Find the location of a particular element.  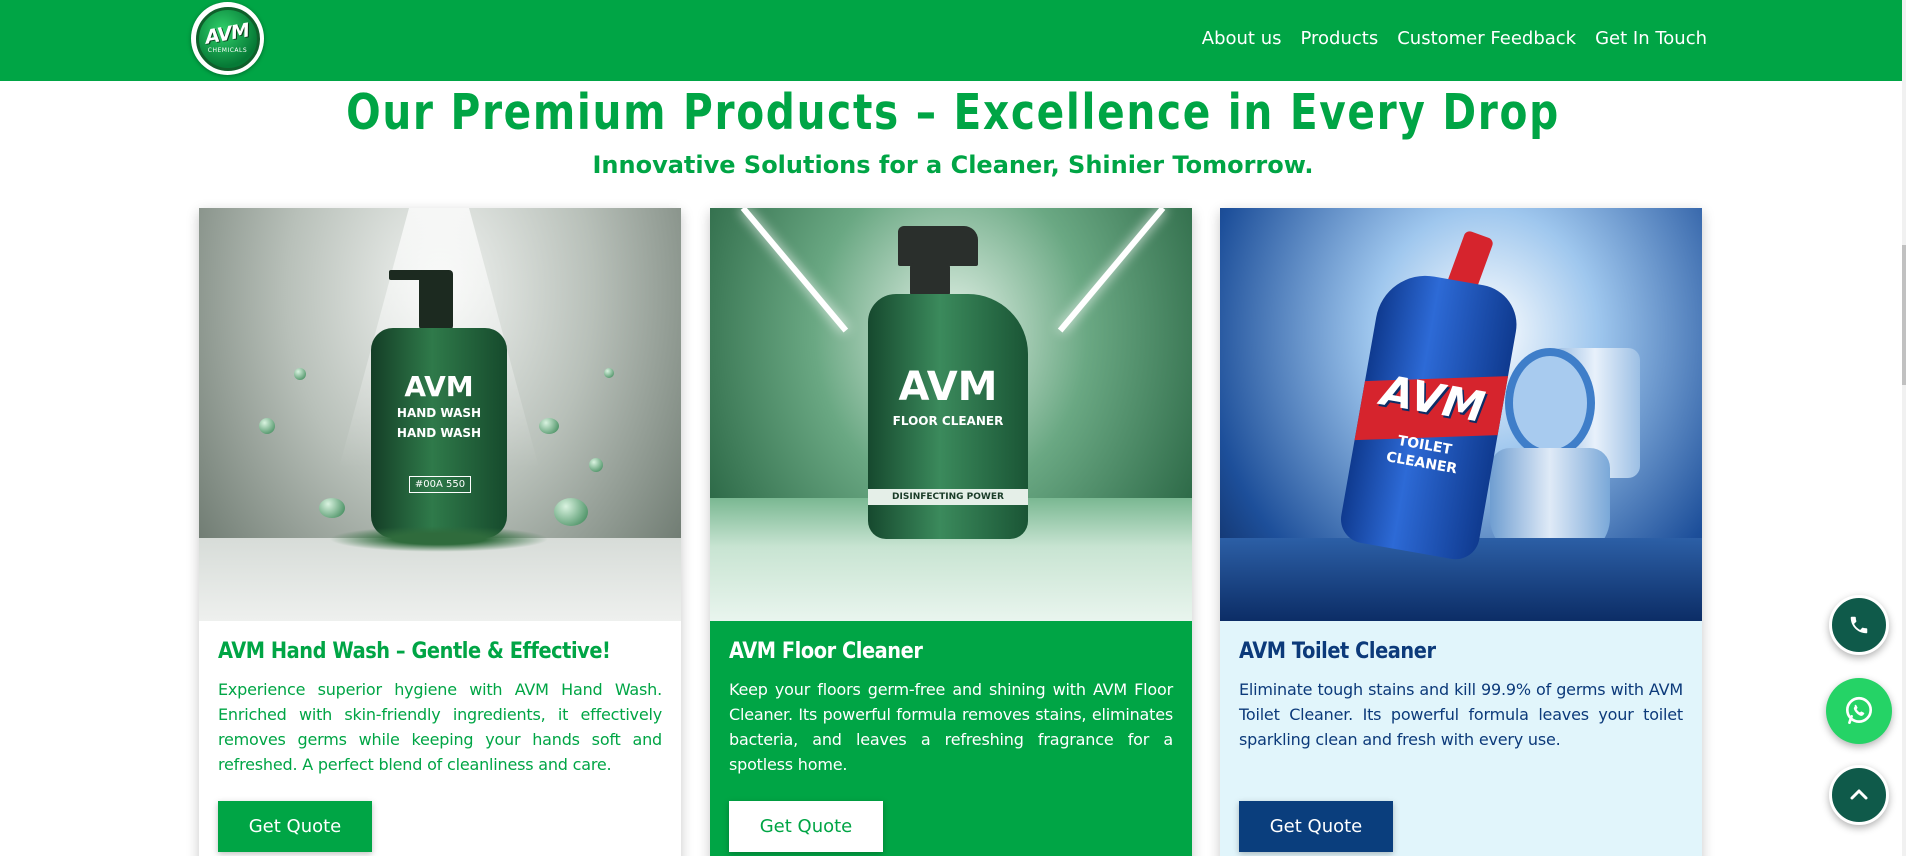

get-quote-button-hand-wash: Get Quote is located at coordinates (295, 826).